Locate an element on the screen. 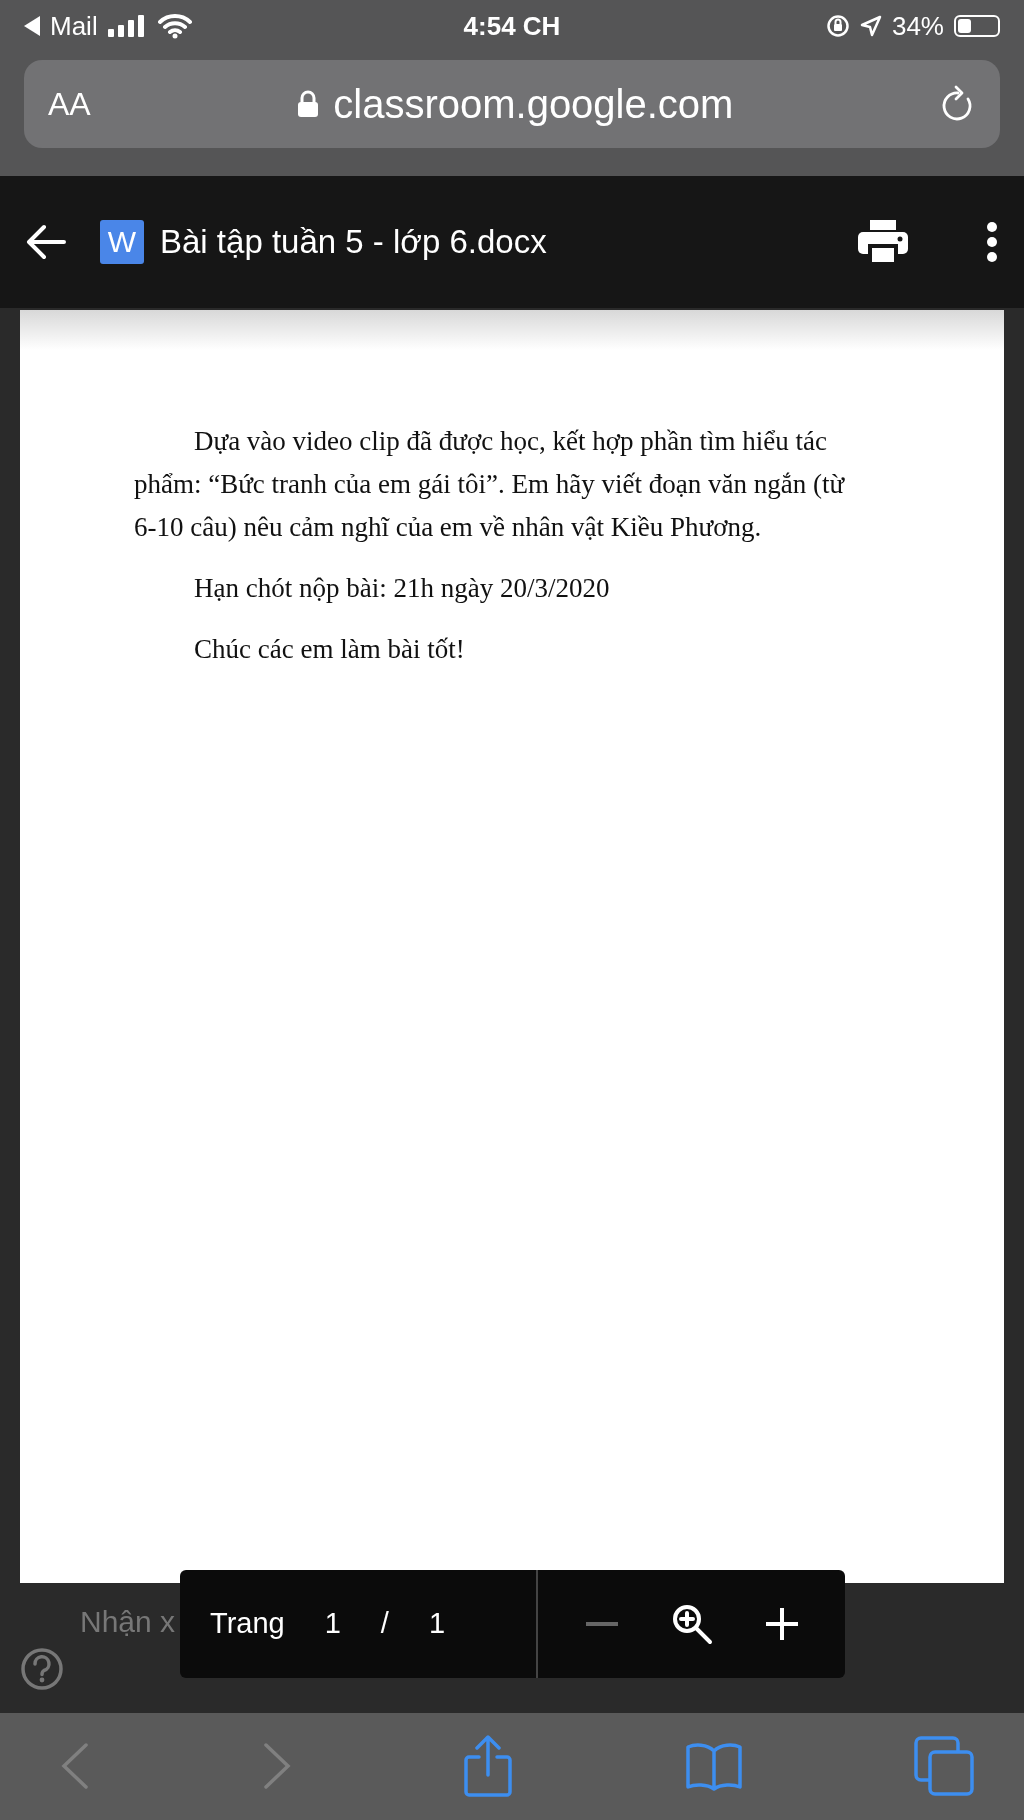 This screenshot has height=1820, width=1024. page-label: Trang is located at coordinates (247, 1624).